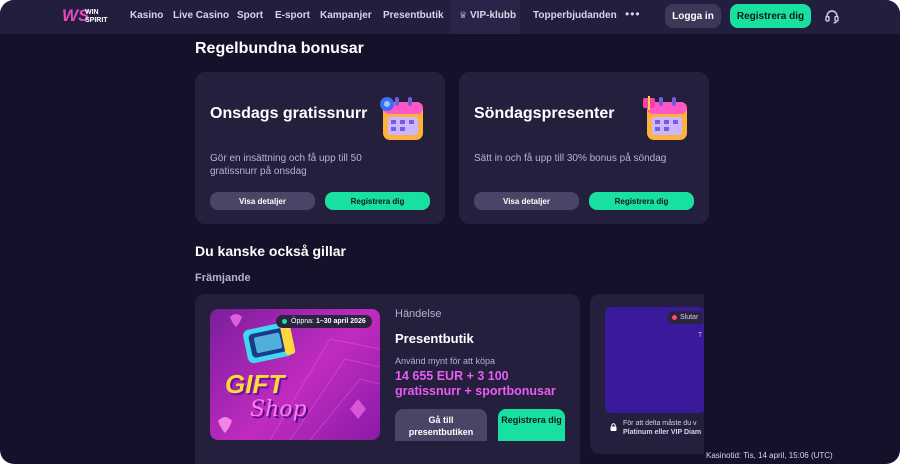 Image resolution: width=900 pixels, height=464 pixels. I want to click on bonus-card-title: Onsdags gratissnurr, so click(289, 113).